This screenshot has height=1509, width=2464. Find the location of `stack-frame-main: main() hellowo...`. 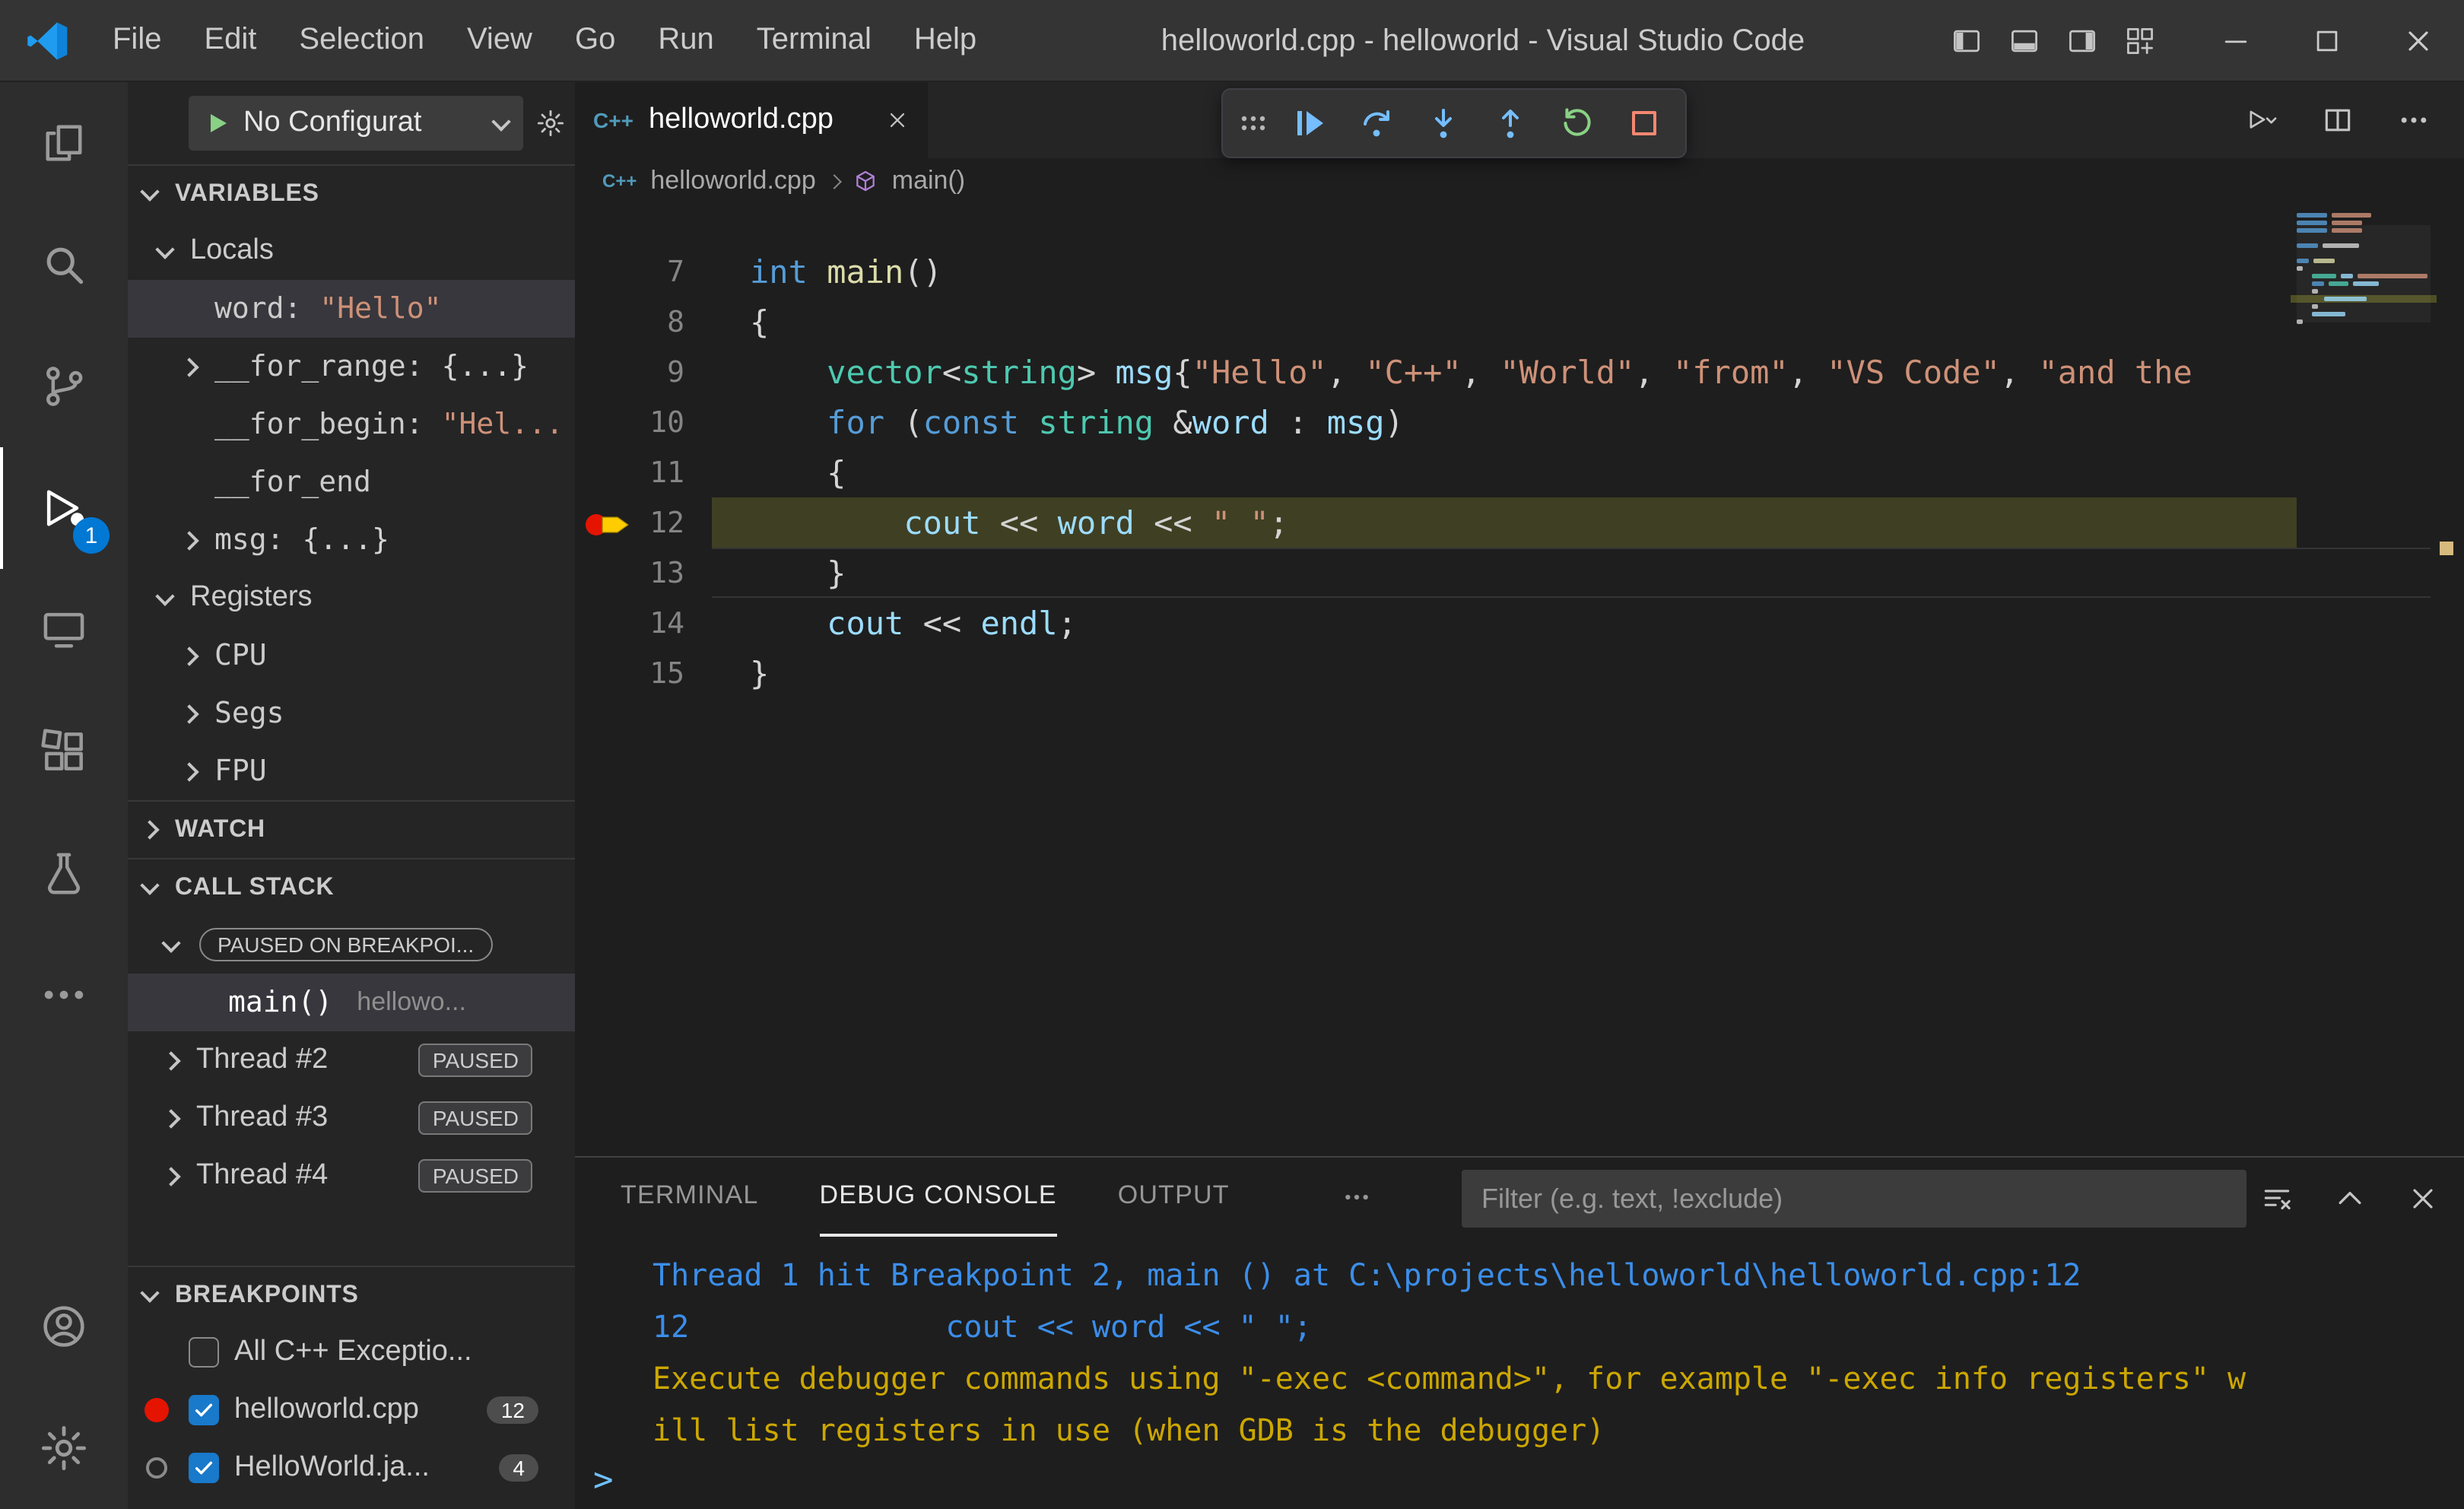

stack-frame-main: main() hellowo... is located at coordinates (351, 1002).